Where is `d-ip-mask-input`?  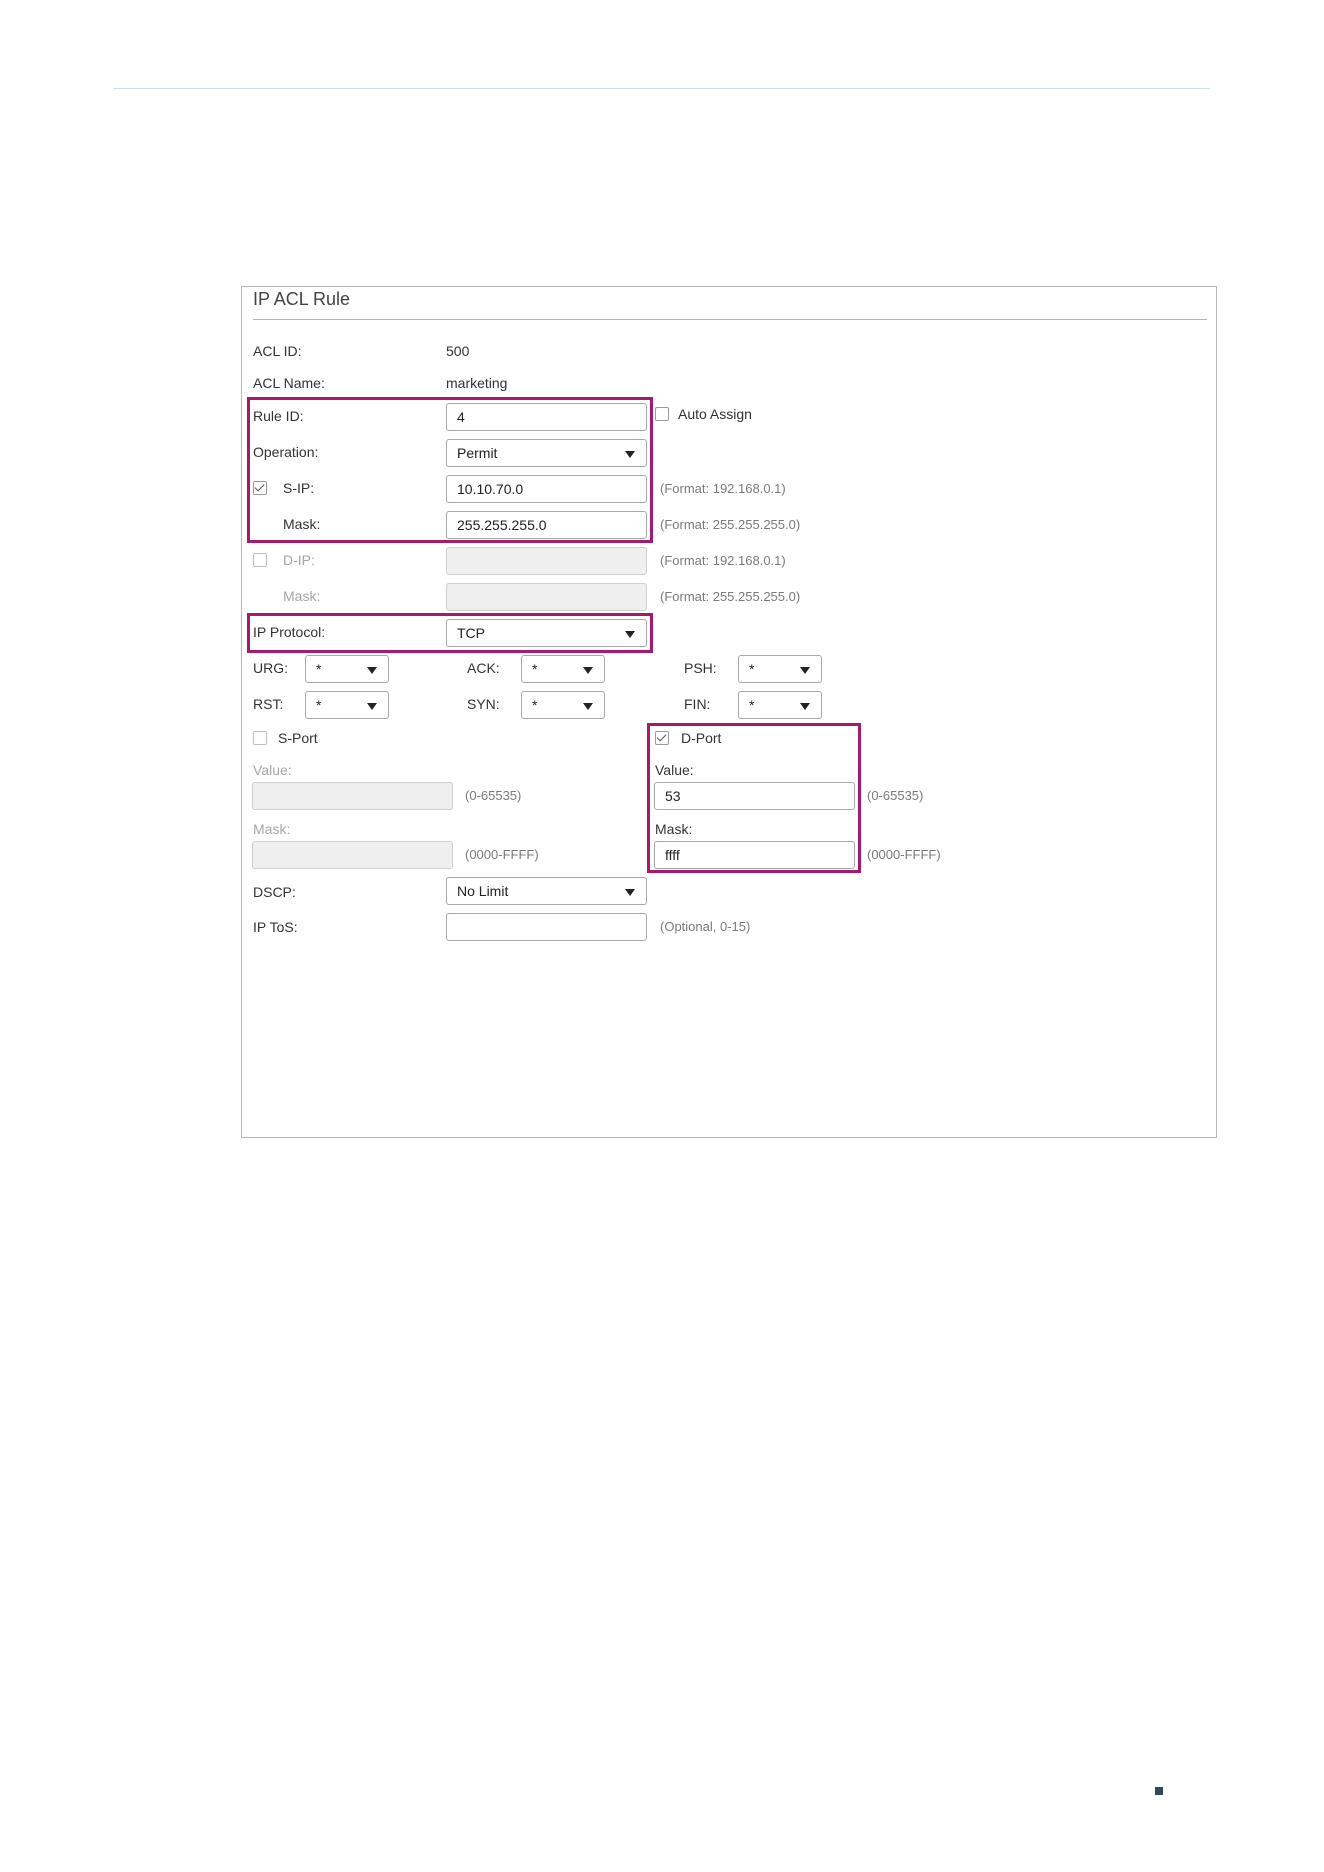
d-ip-mask-input is located at coordinates (546, 597).